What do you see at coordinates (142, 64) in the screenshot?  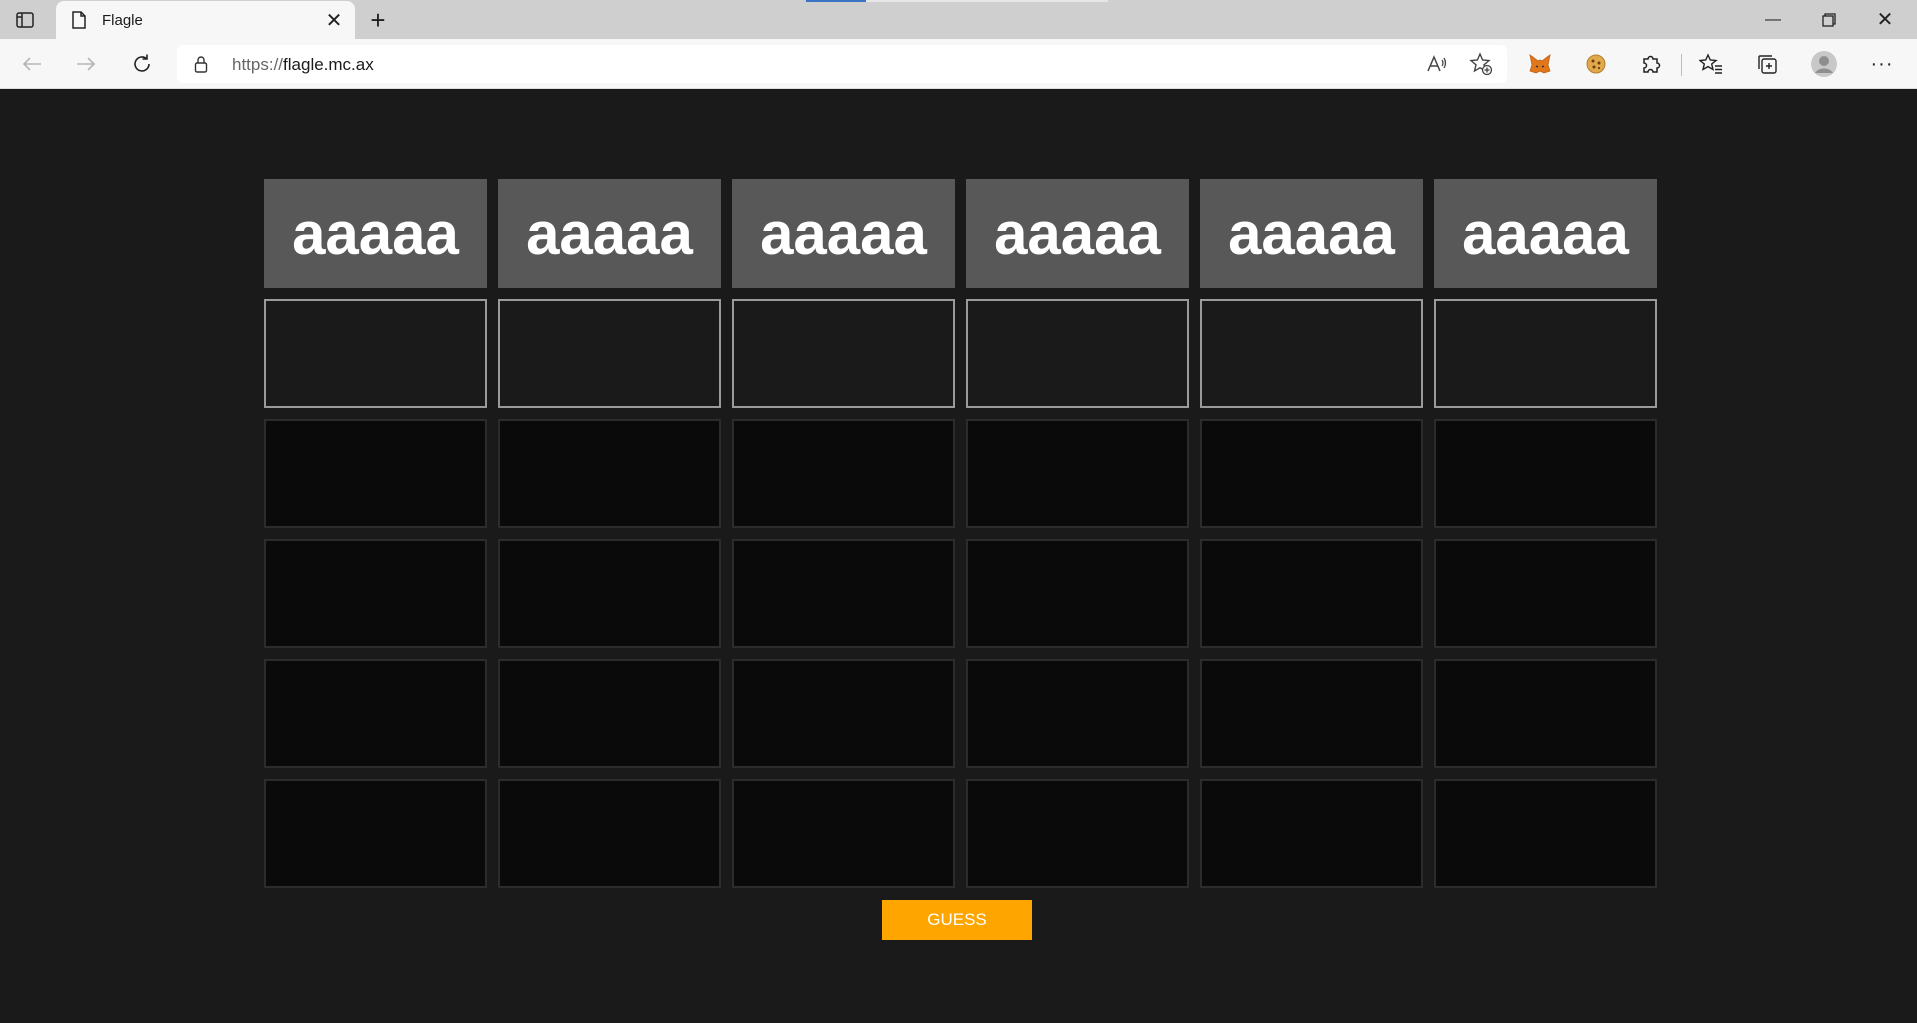 I see `refresh-icon` at bounding box center [142, 64].